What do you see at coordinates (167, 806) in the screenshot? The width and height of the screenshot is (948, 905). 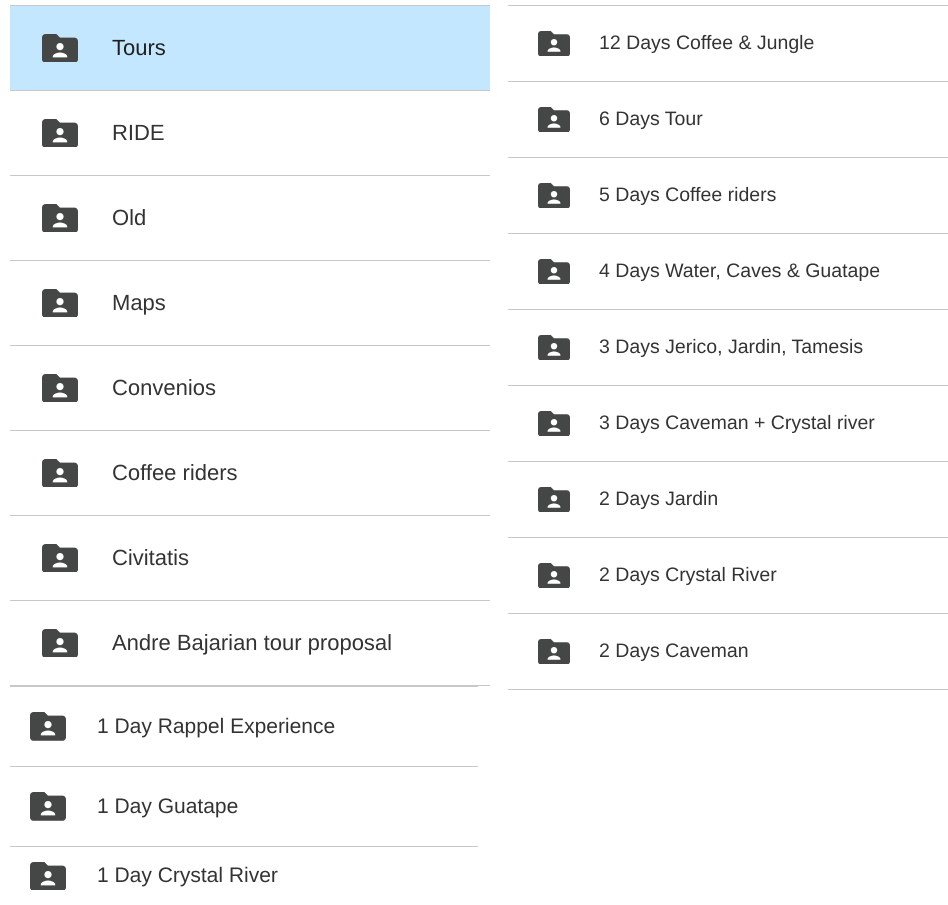 I see `folder-name: 1 Day Guatape` at bounding box center [167, 806].